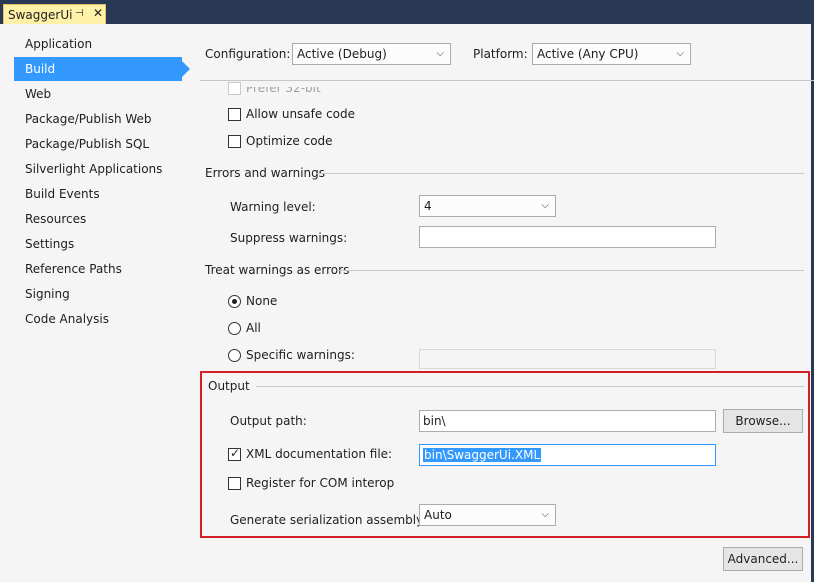  I want to click on sidebar-item-package-publish-web: Package/Publish Web, so click(98, 119).